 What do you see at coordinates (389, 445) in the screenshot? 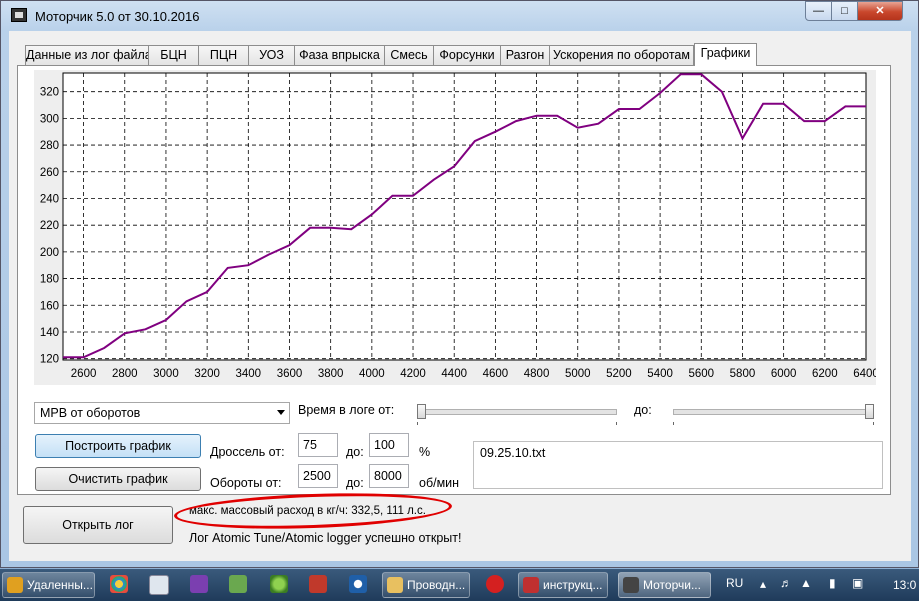
I see `throttle-to-field: 100` at bounding box center [389, 445].